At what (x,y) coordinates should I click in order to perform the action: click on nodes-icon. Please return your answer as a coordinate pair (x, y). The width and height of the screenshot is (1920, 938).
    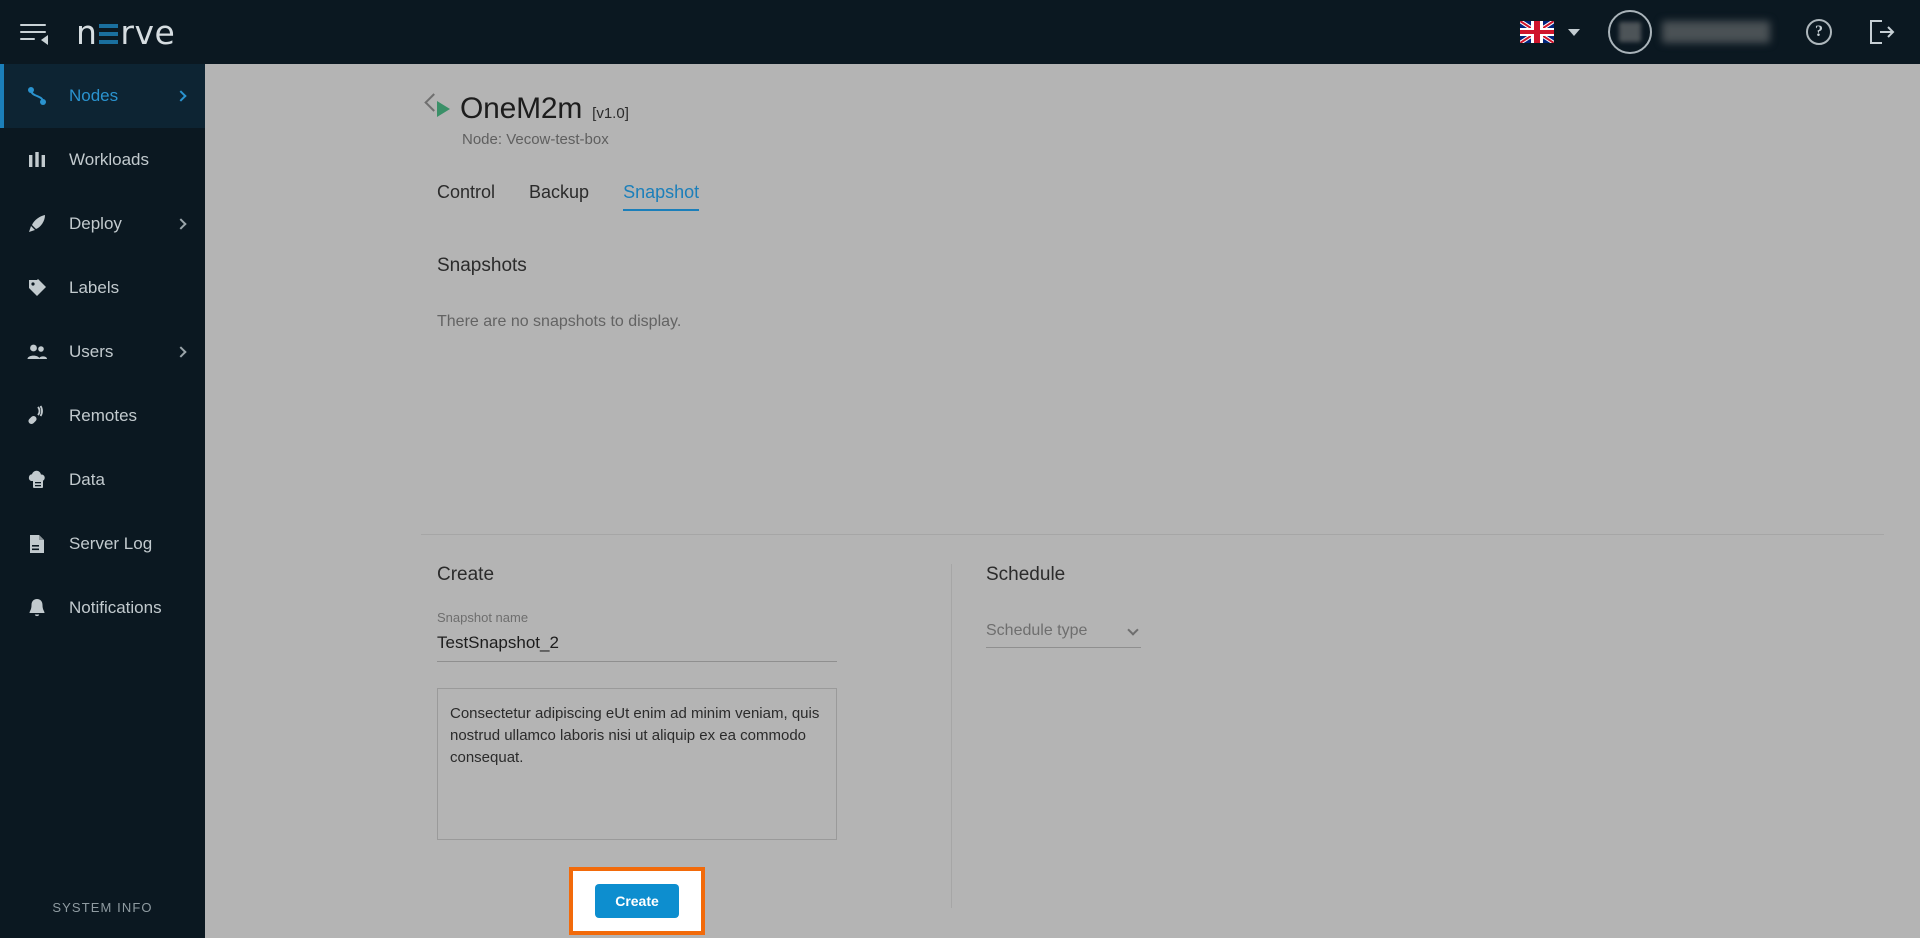
    Looking at the image, I should click on (37, 96).